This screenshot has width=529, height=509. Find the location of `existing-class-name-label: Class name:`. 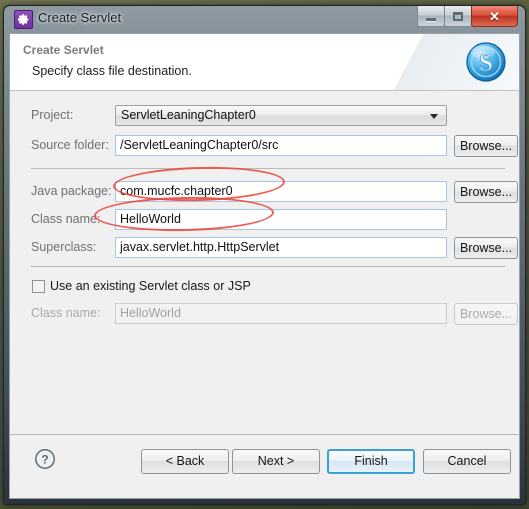

existing-class-name-label: Class name: is located at coordinates (66, 313).